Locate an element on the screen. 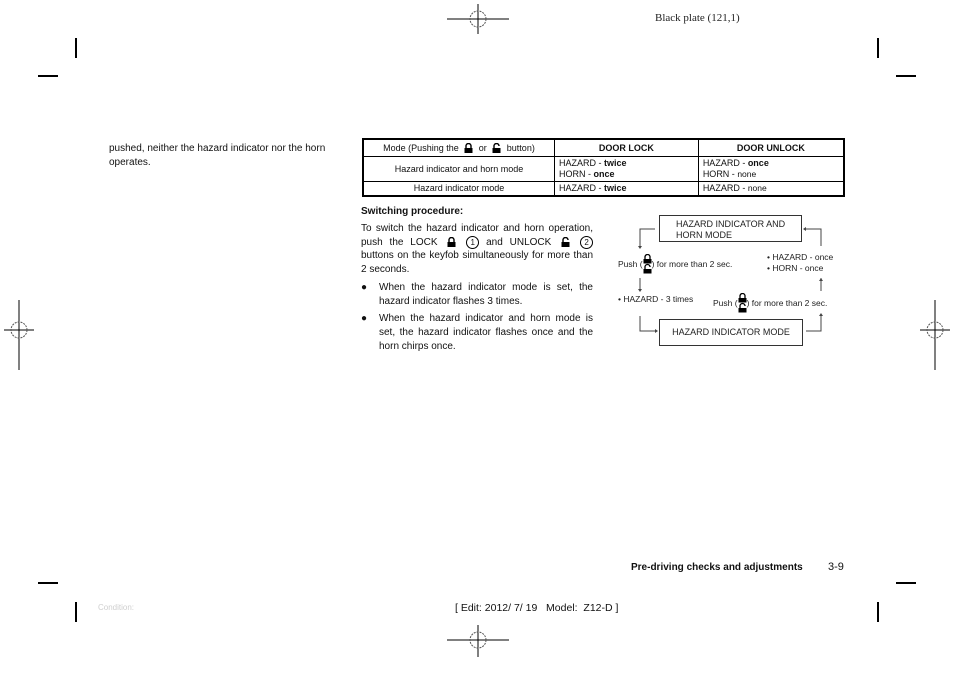 The width and height of the screenshot is (954, 685). registration-mark-top is located at coordinates (478, 30).